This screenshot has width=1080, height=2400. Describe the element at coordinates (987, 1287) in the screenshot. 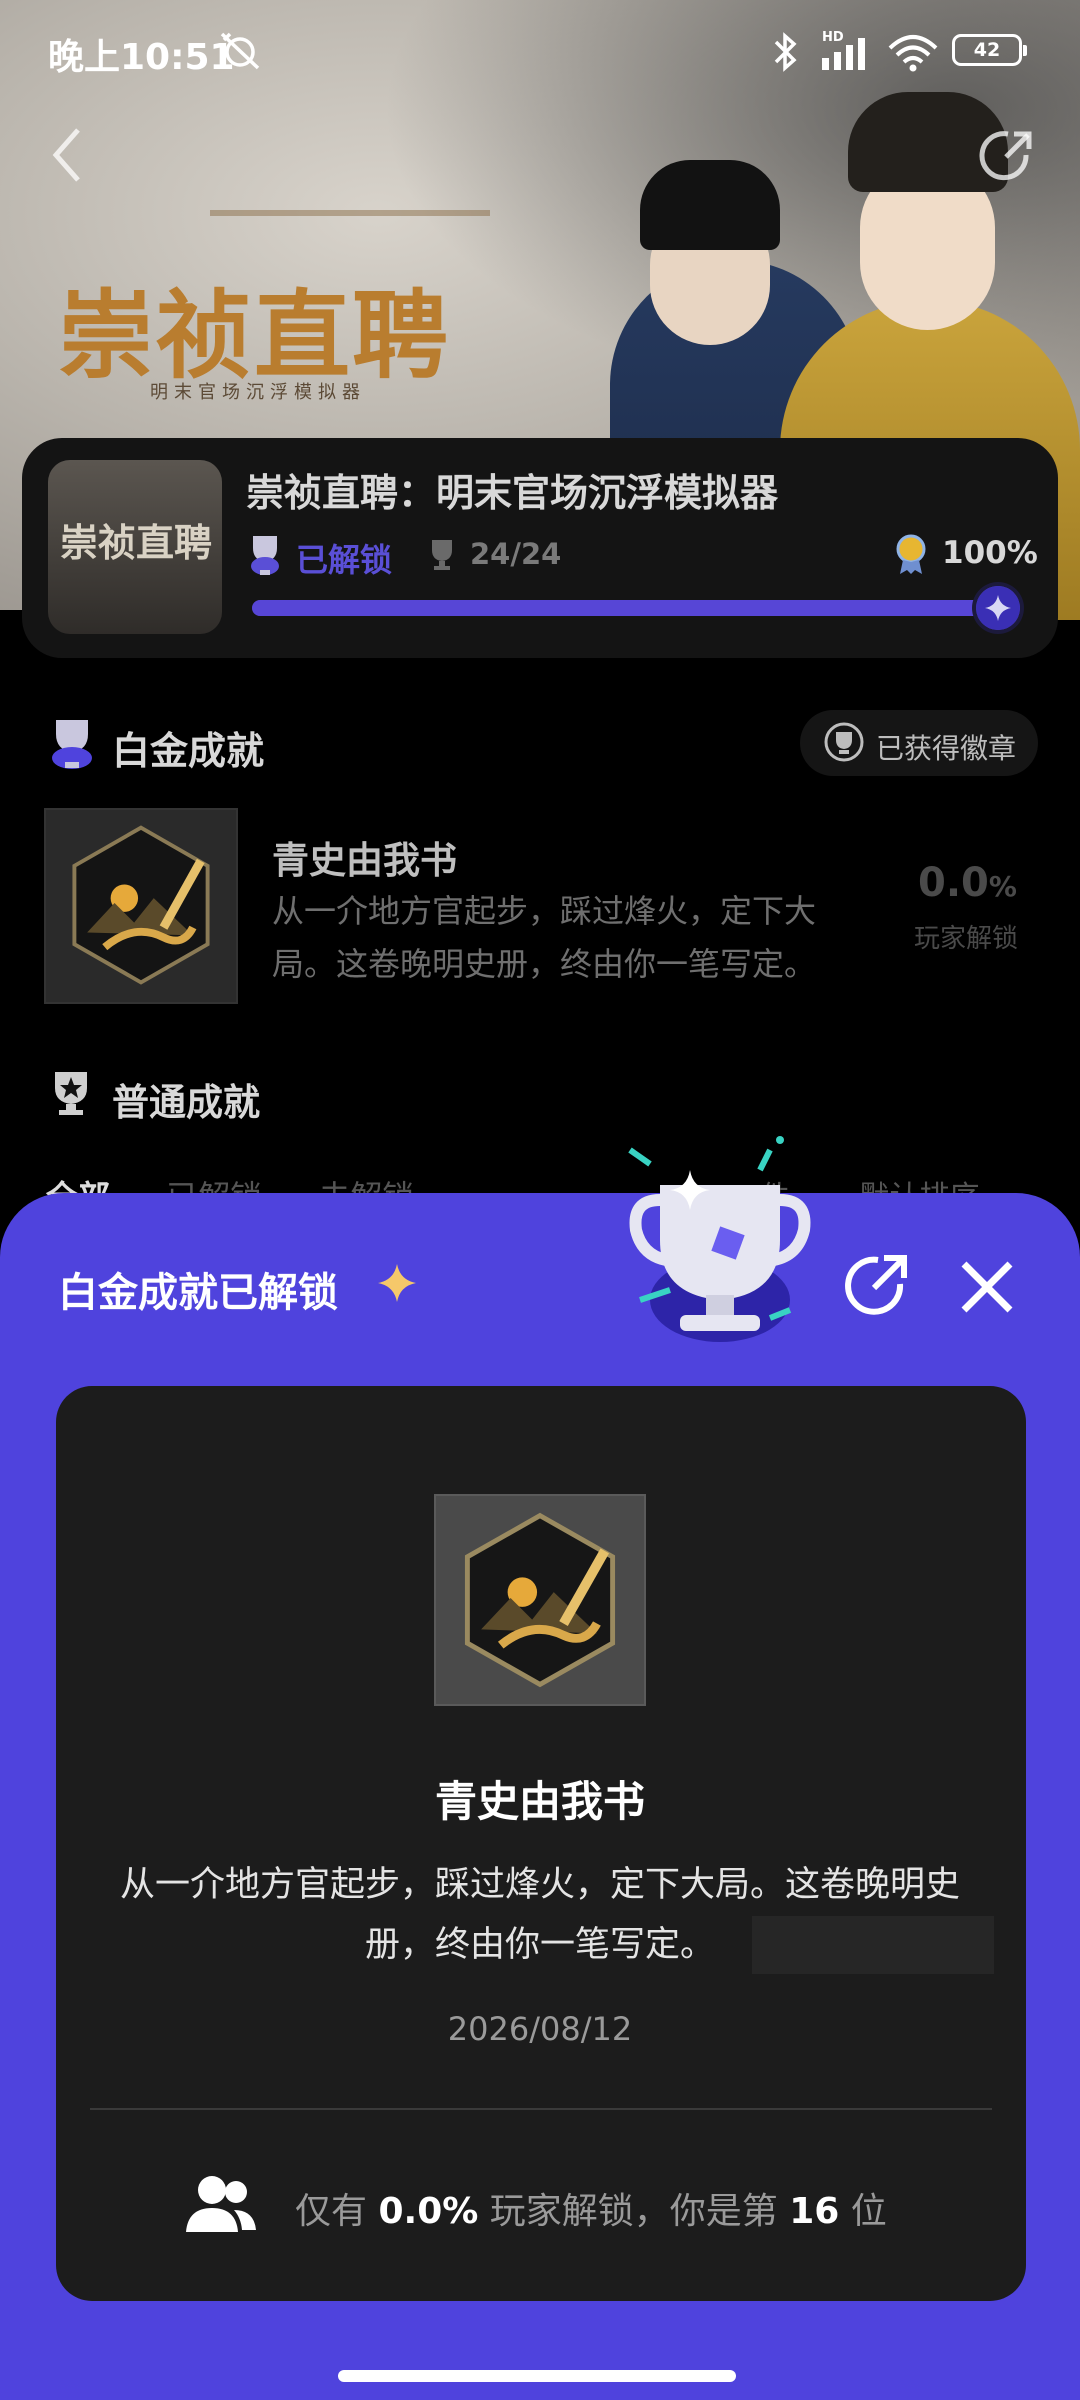

I see `close-icon` at that location.